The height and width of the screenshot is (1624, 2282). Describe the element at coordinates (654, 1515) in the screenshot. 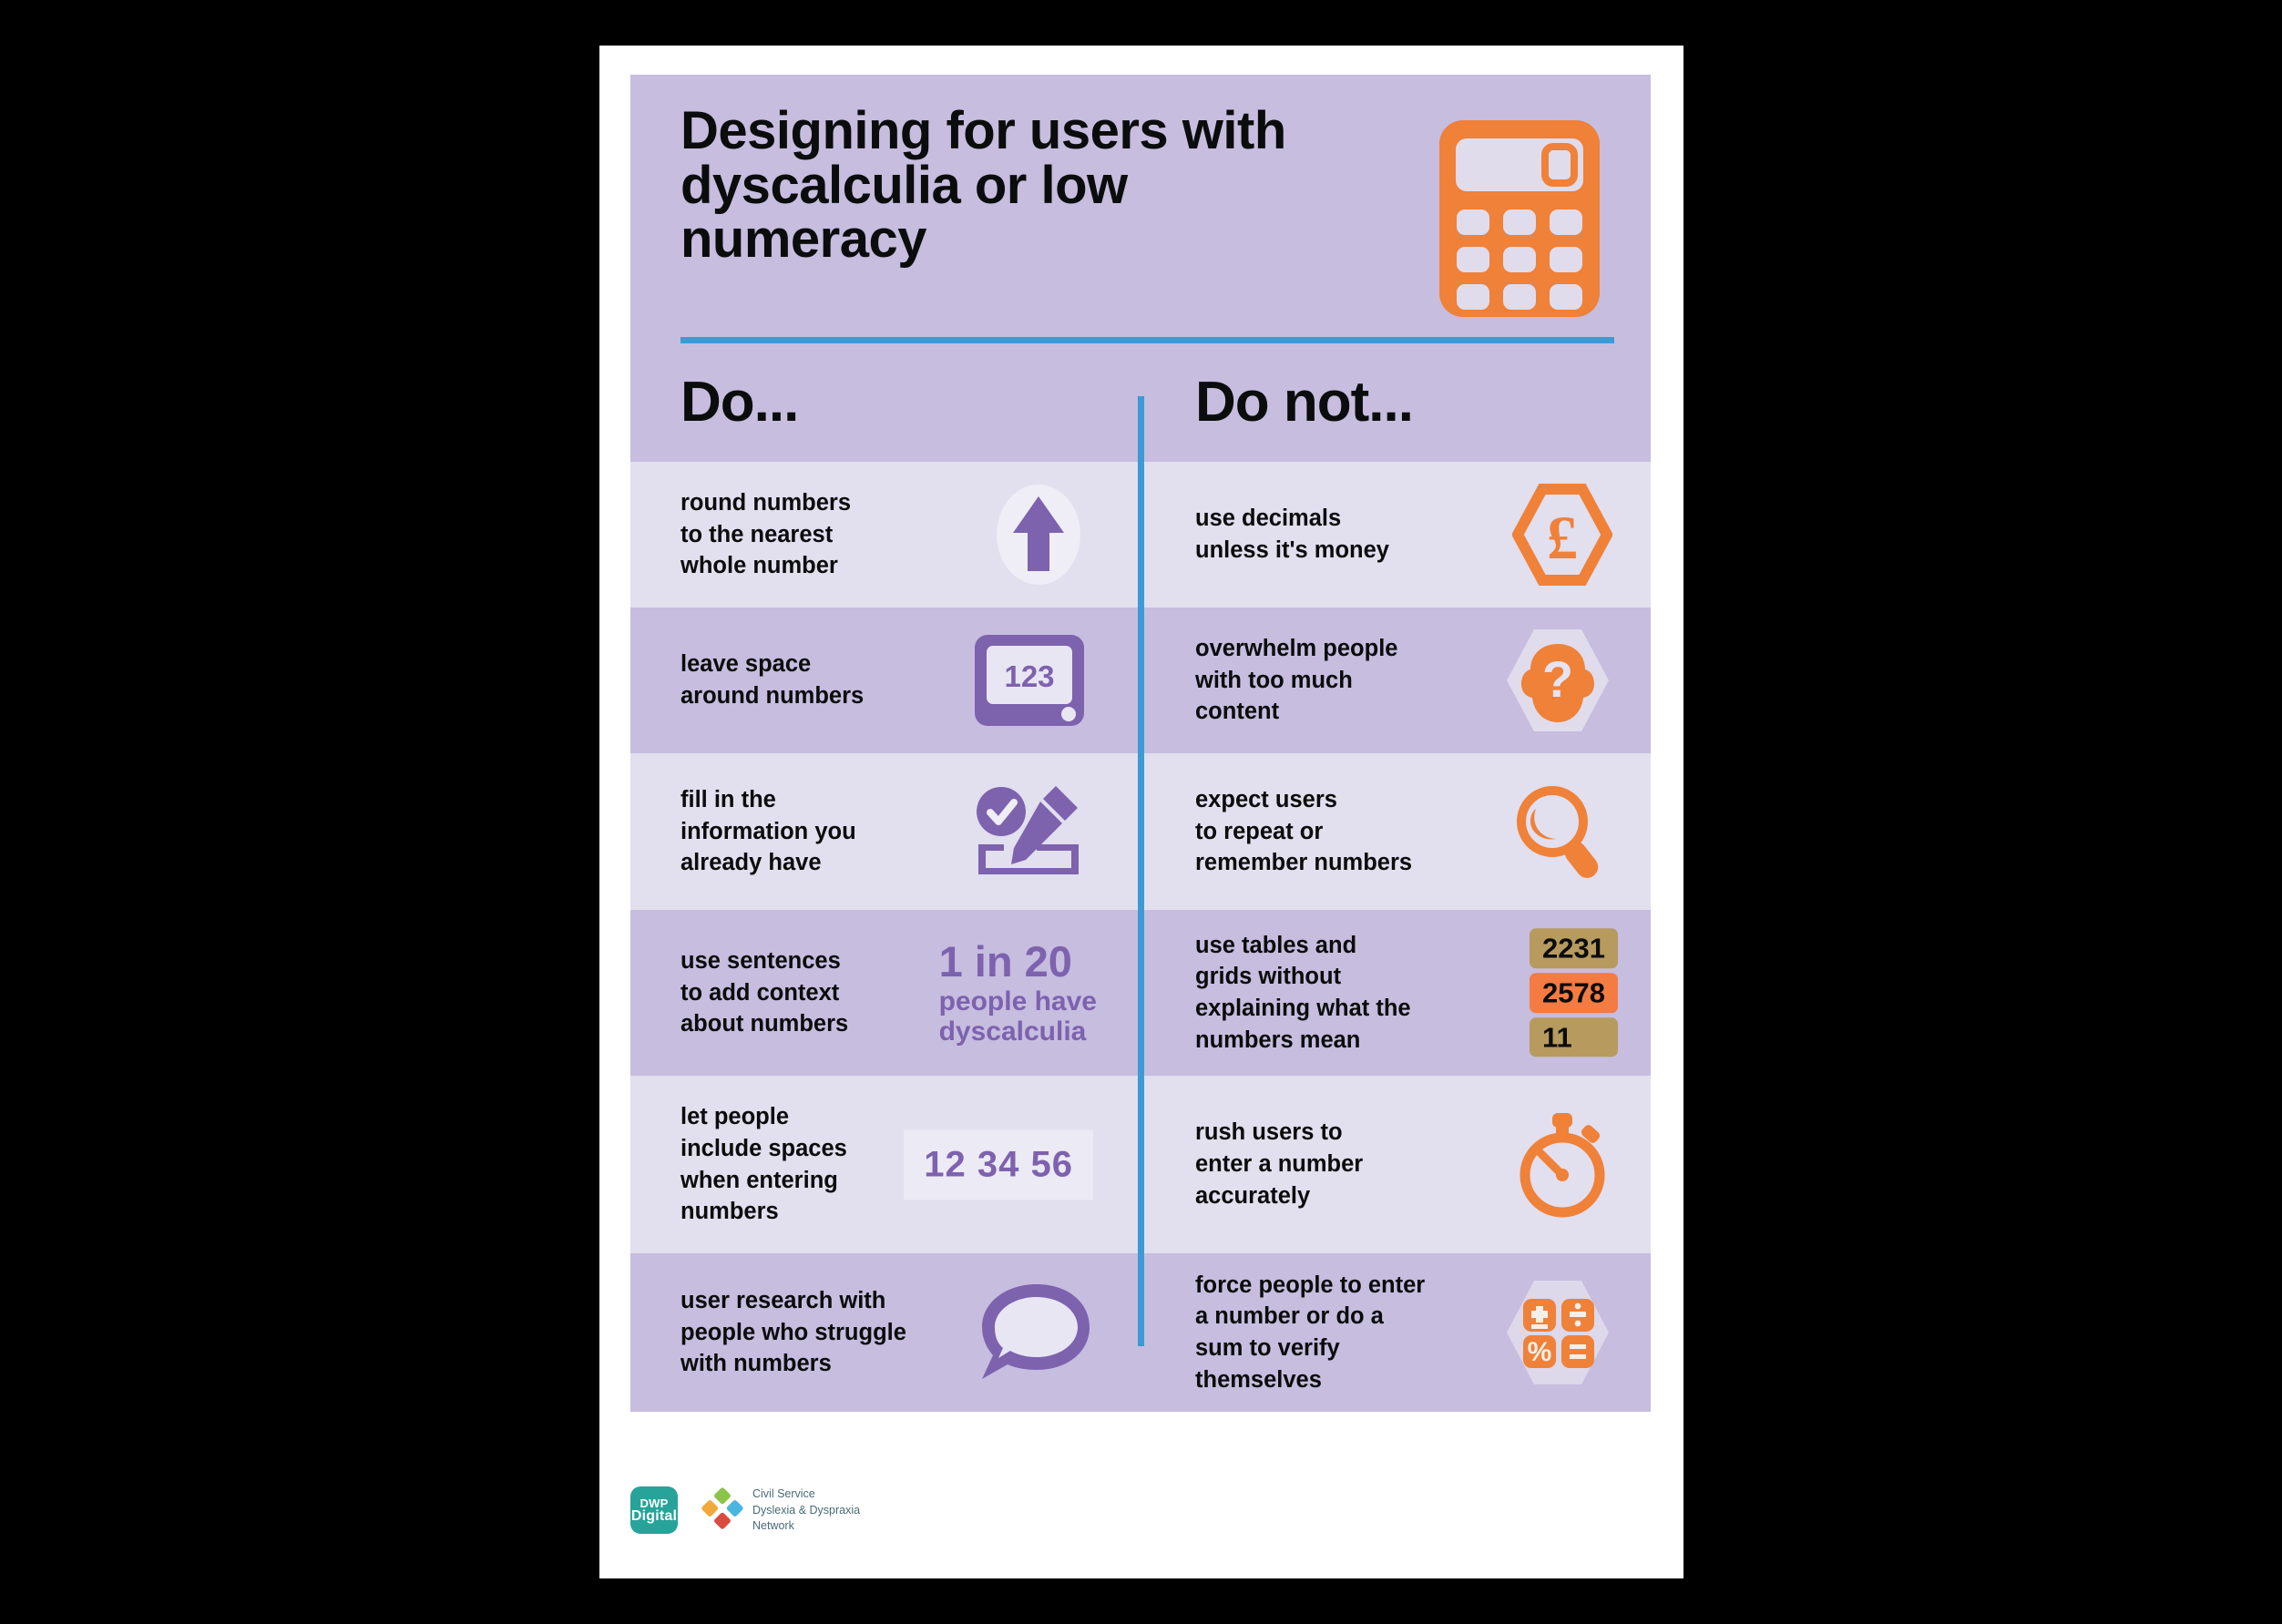

I see `dwp-logo-line-2: Digital` at that location.